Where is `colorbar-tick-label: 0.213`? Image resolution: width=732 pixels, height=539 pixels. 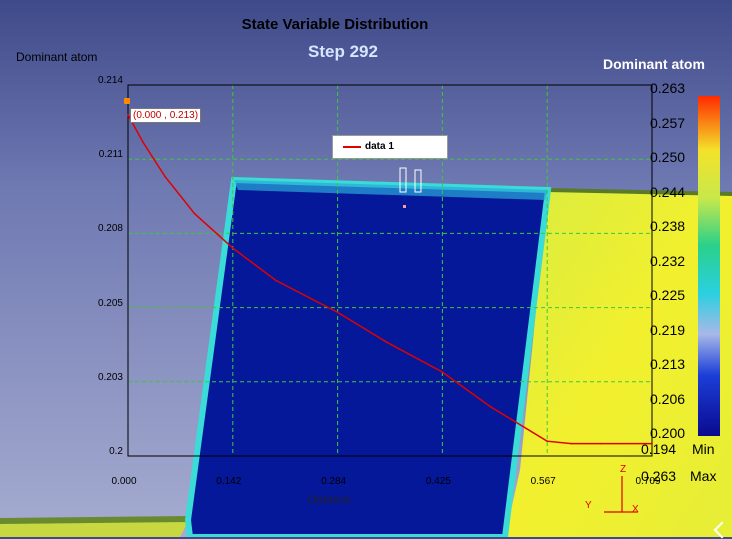 colorbar-tick-label: 0.213 is located at coordinates (668, 364).